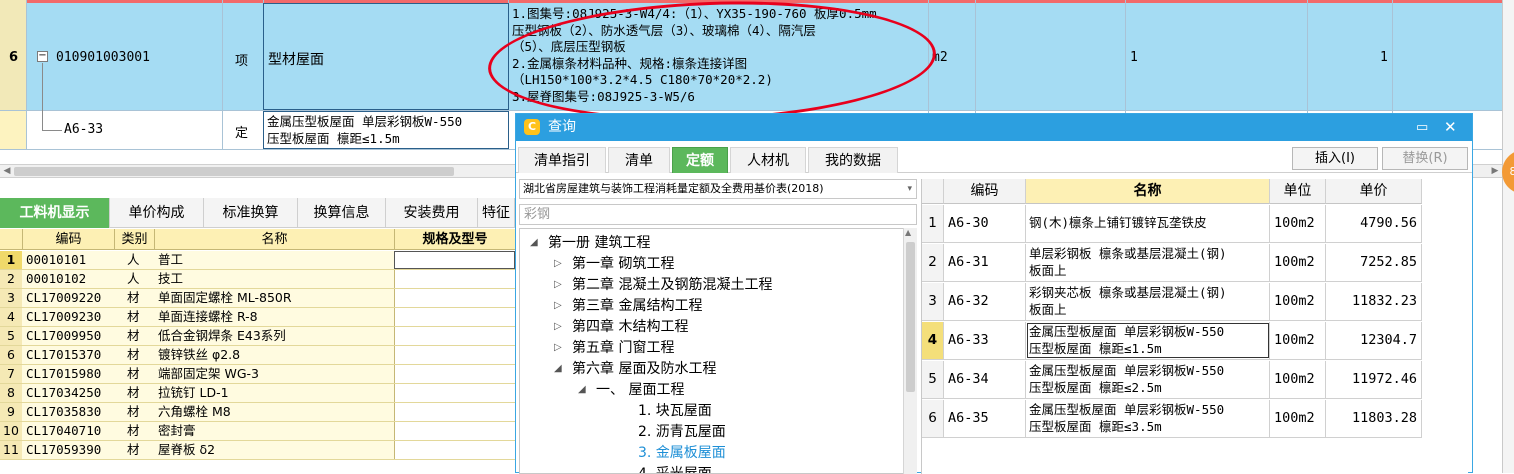 The image size is (1514, 474). I want to click on replace-button: 替换(R), so click(1425, 158).